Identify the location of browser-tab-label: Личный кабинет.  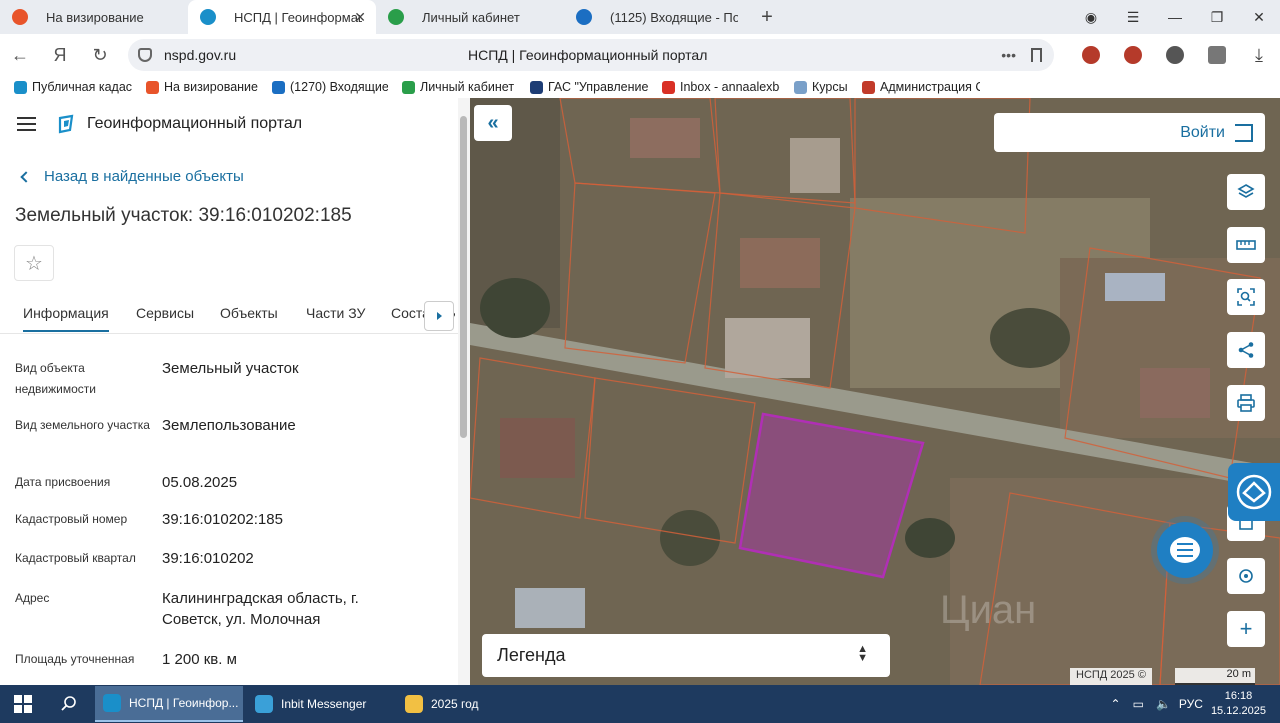
(471, 17).